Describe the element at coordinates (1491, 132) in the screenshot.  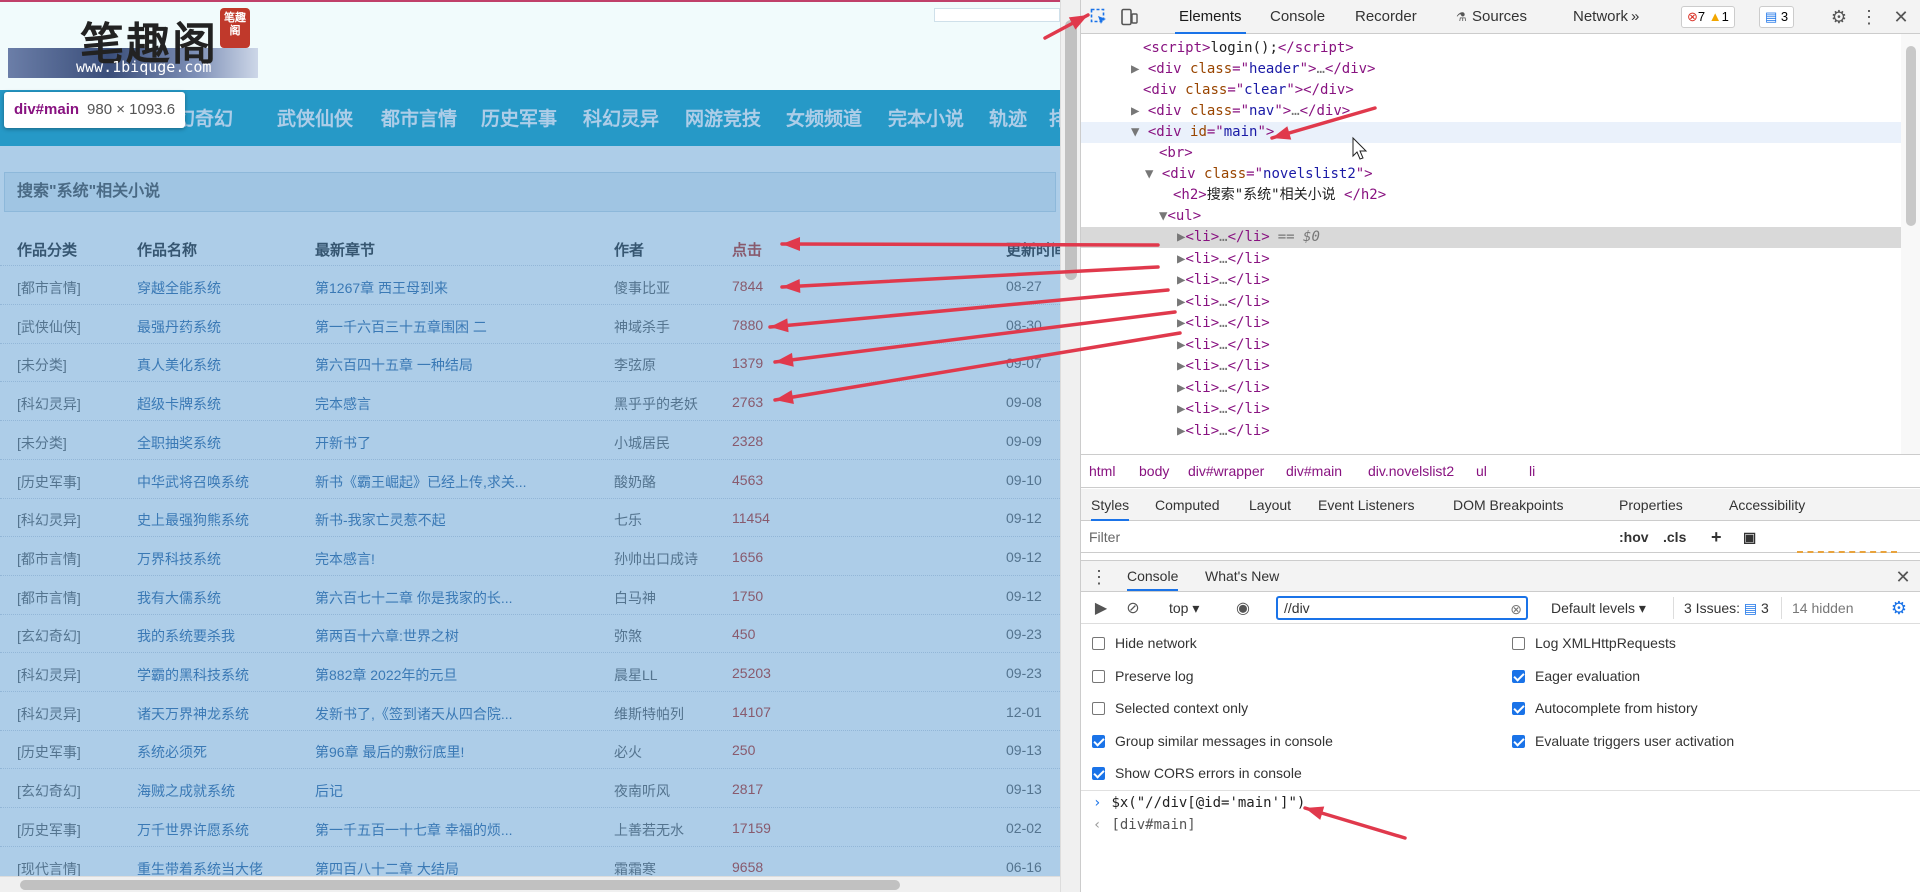
I see `dom-node-main: ▼ <div id="main">` at that location.